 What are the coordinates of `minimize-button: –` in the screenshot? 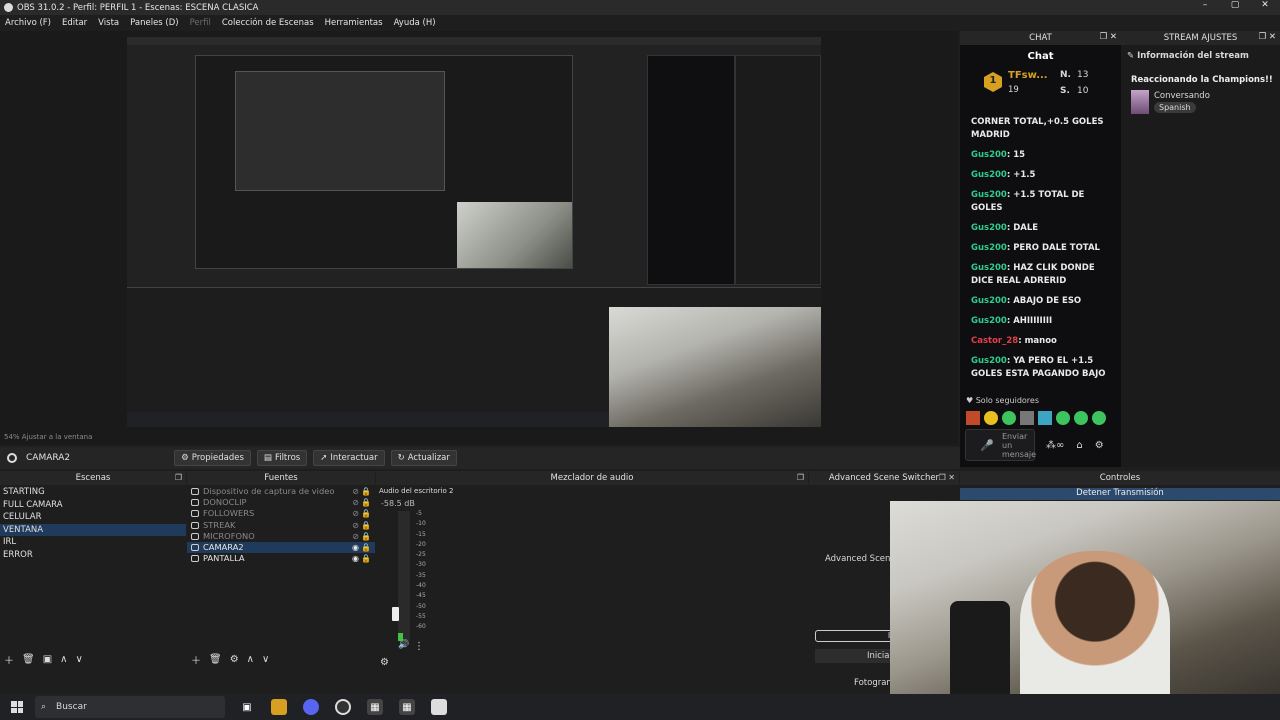 It's located at (1205, 5).